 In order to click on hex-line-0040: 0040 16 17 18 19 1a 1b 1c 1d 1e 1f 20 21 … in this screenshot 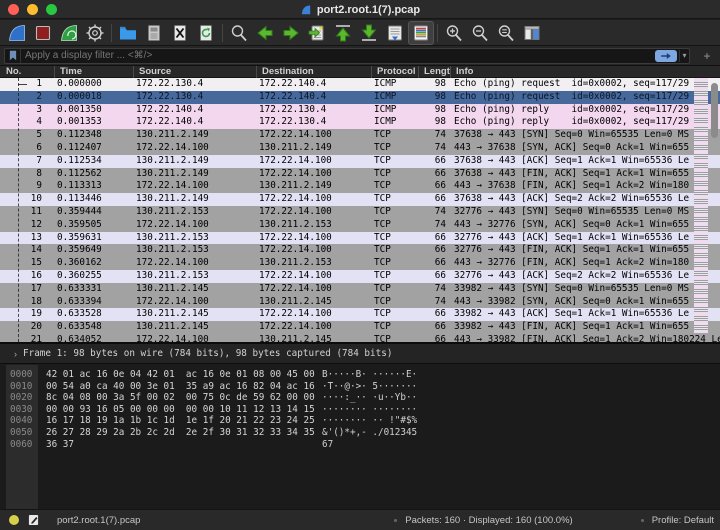, I will do `click(360, 421)`.